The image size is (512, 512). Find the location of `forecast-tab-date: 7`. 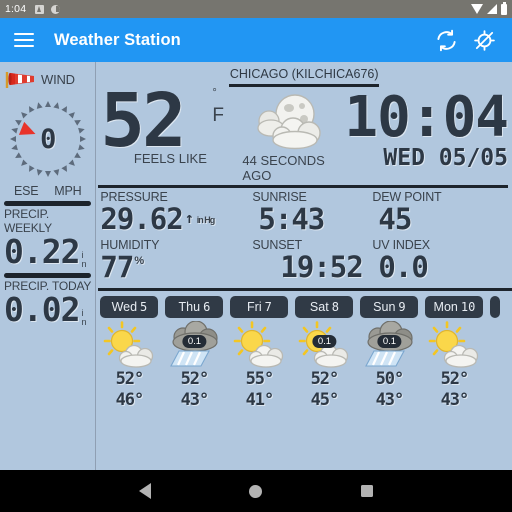

forecast-tab-date: 7 is located at coordinates (268, 306).